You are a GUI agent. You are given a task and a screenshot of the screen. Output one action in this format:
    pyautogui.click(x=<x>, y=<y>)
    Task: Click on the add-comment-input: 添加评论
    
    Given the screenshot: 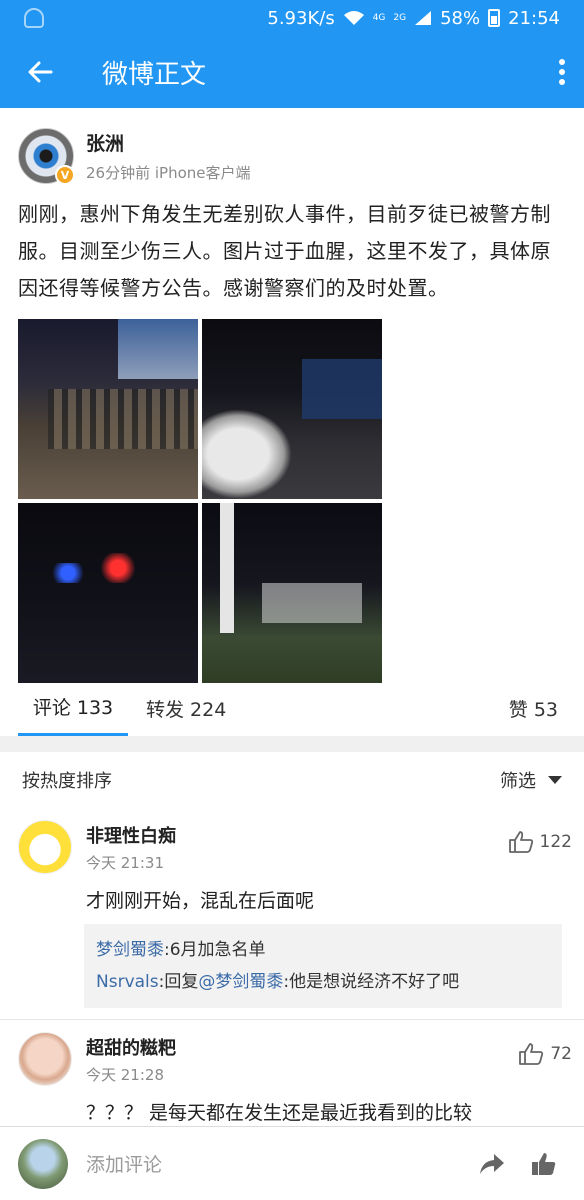 What is the action you would take?
    pyautogui.click(x=274, y=1163)
    